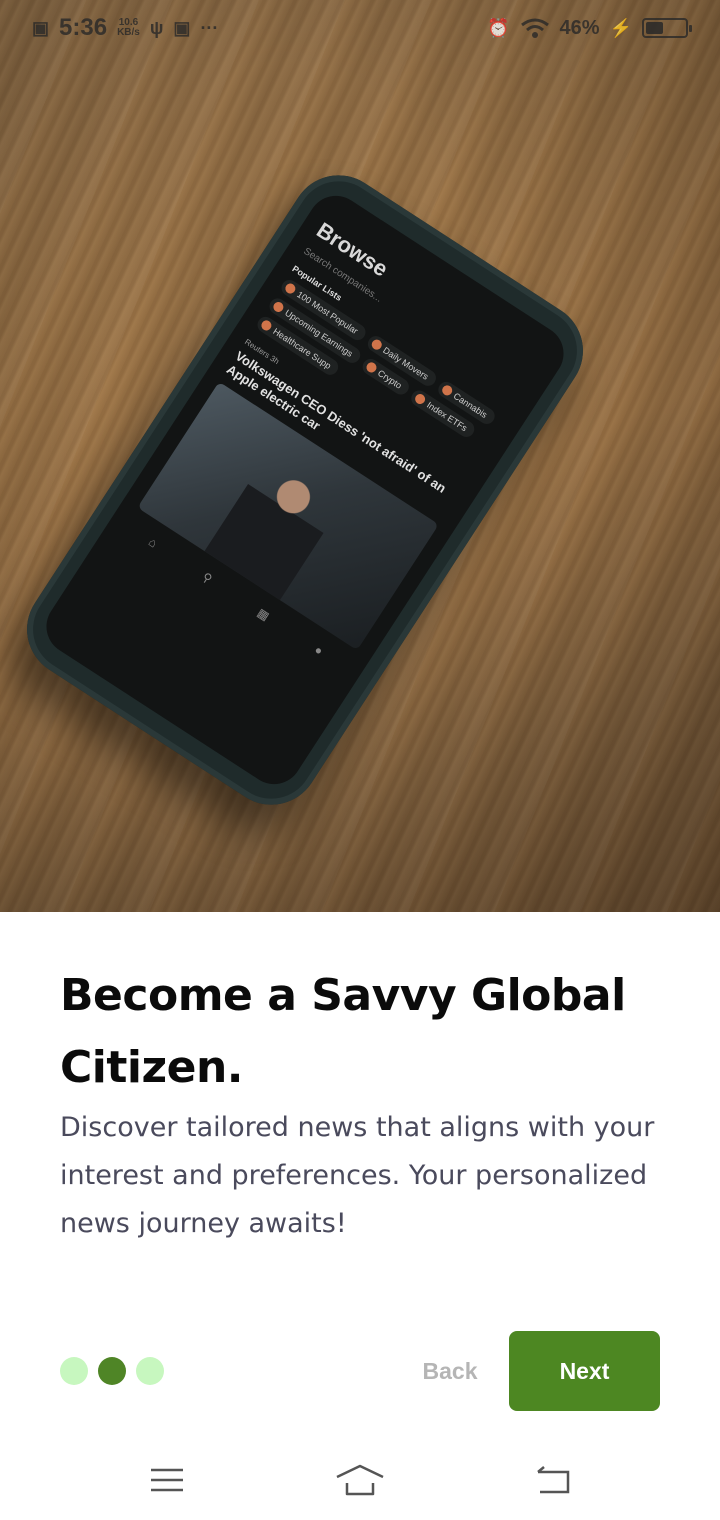  I want to click on phone-nav-profile-icon: ●, so click(318, 650).